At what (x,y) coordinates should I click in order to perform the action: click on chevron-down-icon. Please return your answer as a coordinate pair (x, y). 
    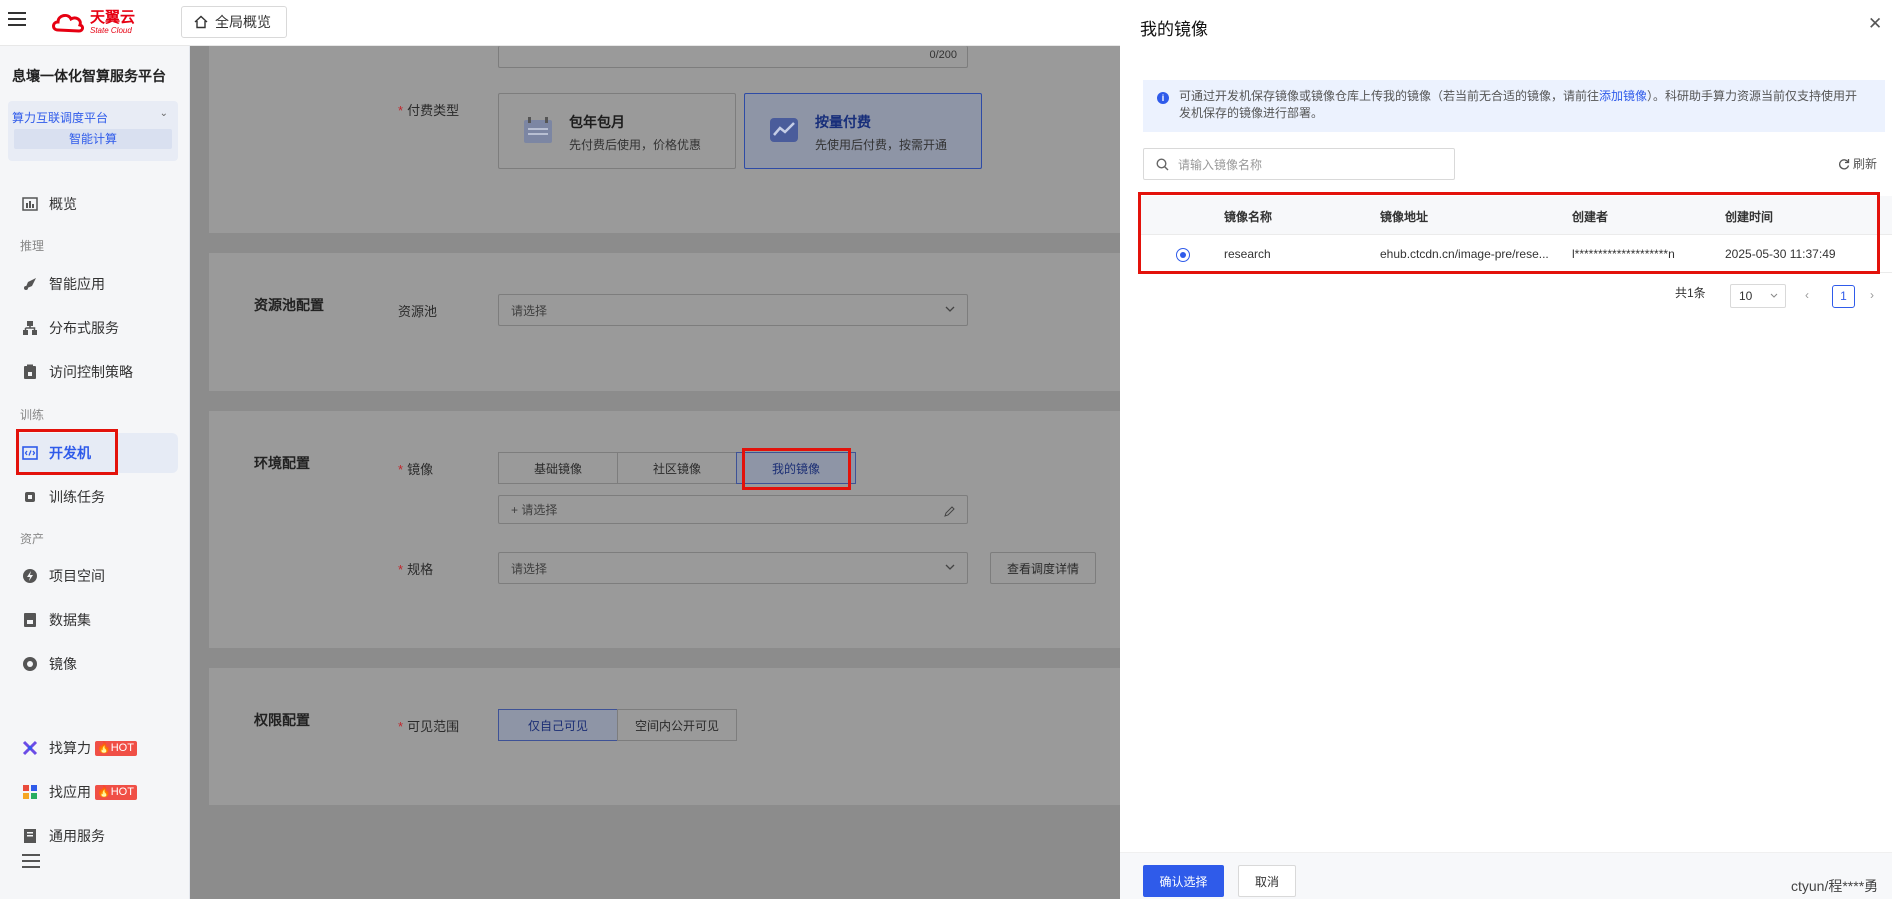
    Looking at the image, I should click on (1774, 295).